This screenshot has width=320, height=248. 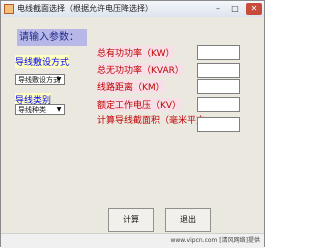 I want to click on maximize-button: □, so click(x=235, y=9).